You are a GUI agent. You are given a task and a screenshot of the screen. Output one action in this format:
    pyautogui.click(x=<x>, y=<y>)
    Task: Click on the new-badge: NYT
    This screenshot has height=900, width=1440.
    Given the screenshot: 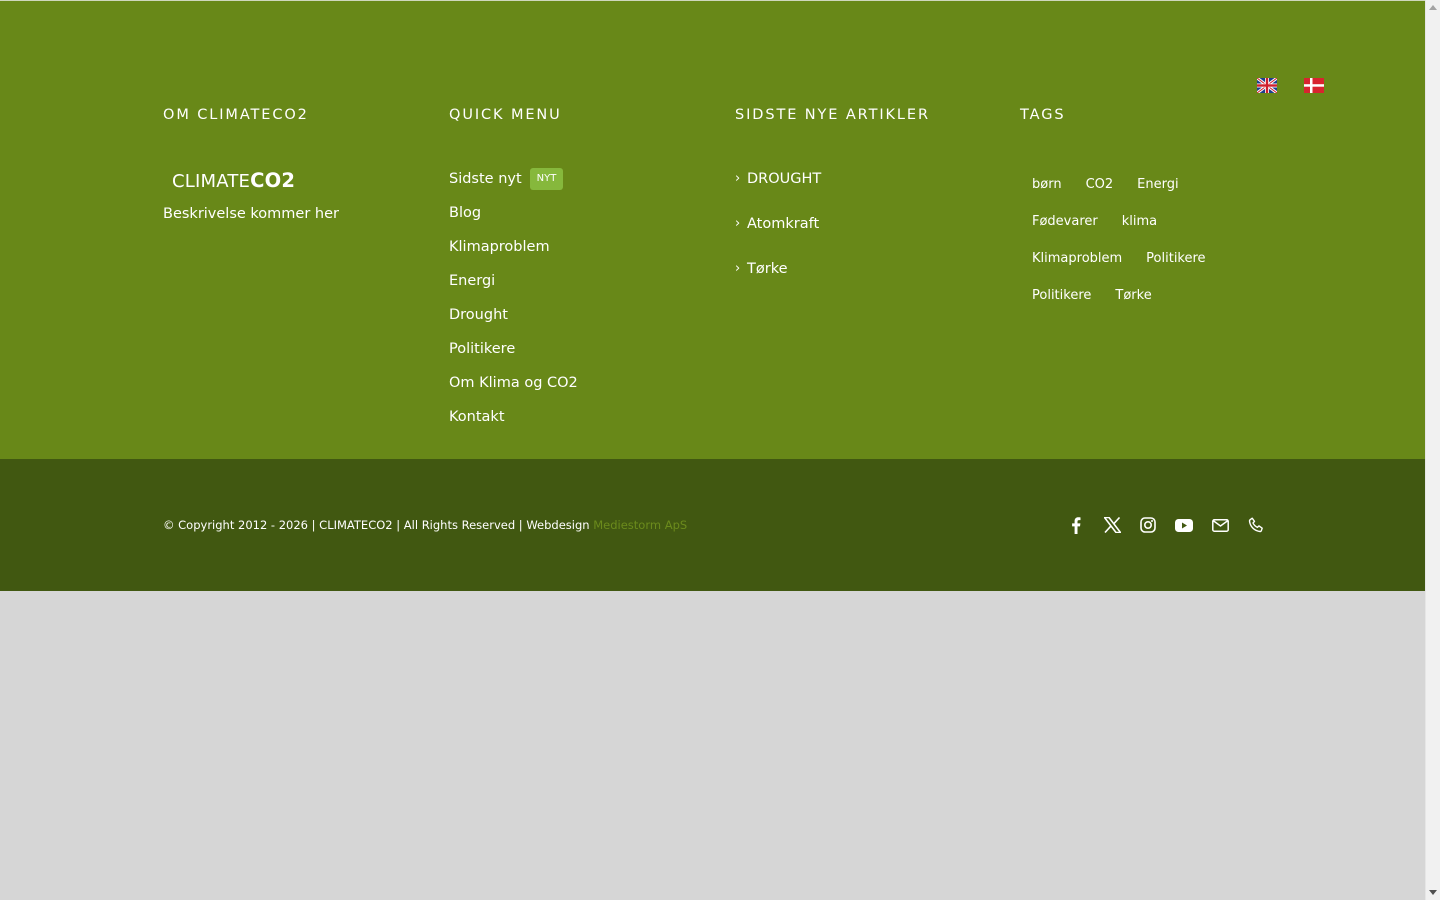 What is the action you would take?
    pyautogui.click(x=546, y=179)
    